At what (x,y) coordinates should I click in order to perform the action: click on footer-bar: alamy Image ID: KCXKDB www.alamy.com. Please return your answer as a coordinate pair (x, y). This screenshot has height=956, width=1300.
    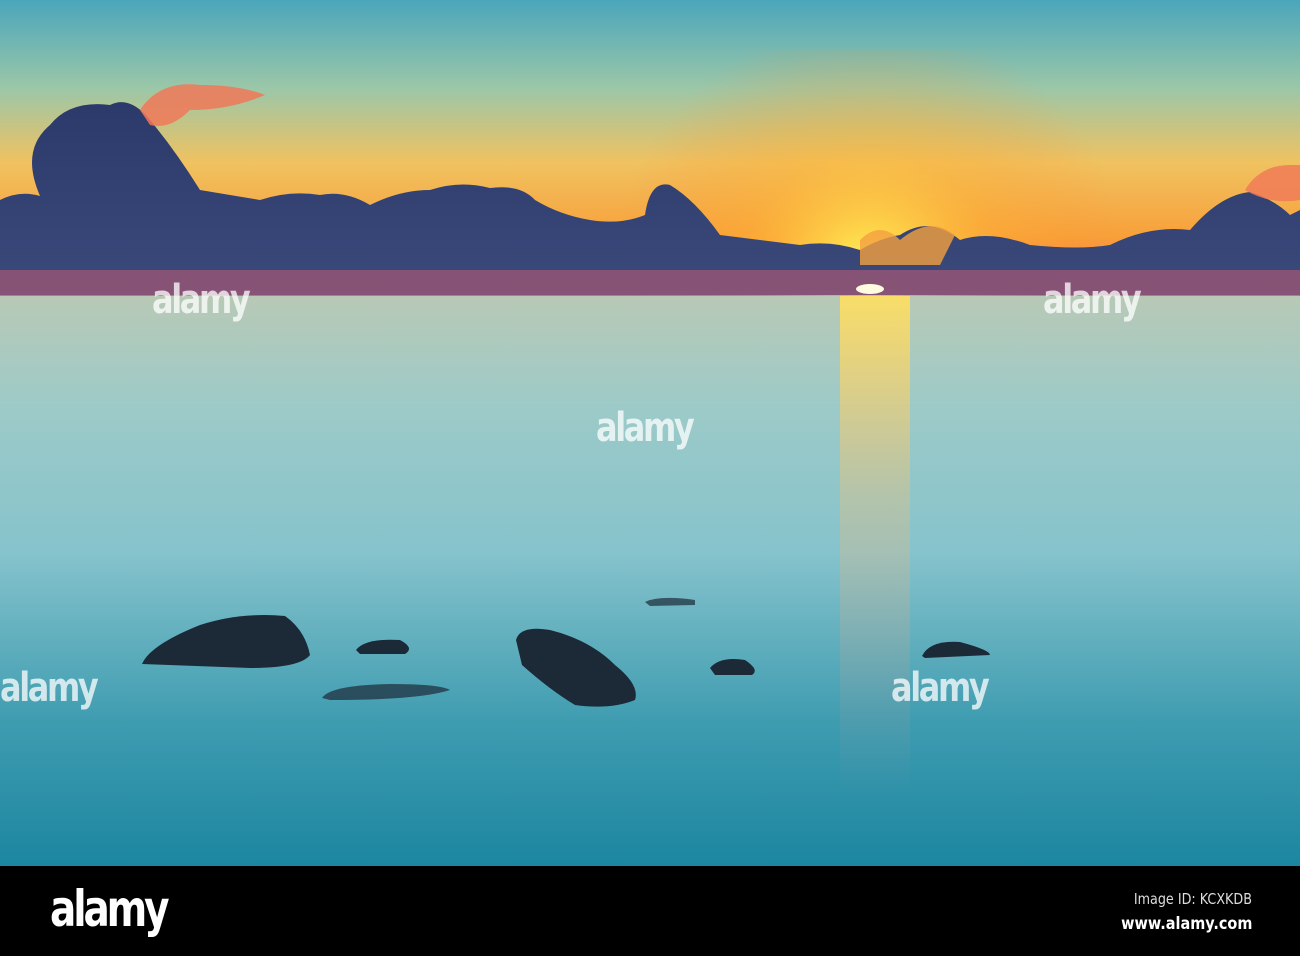
    Looking at the image, I should click on (650, 911).